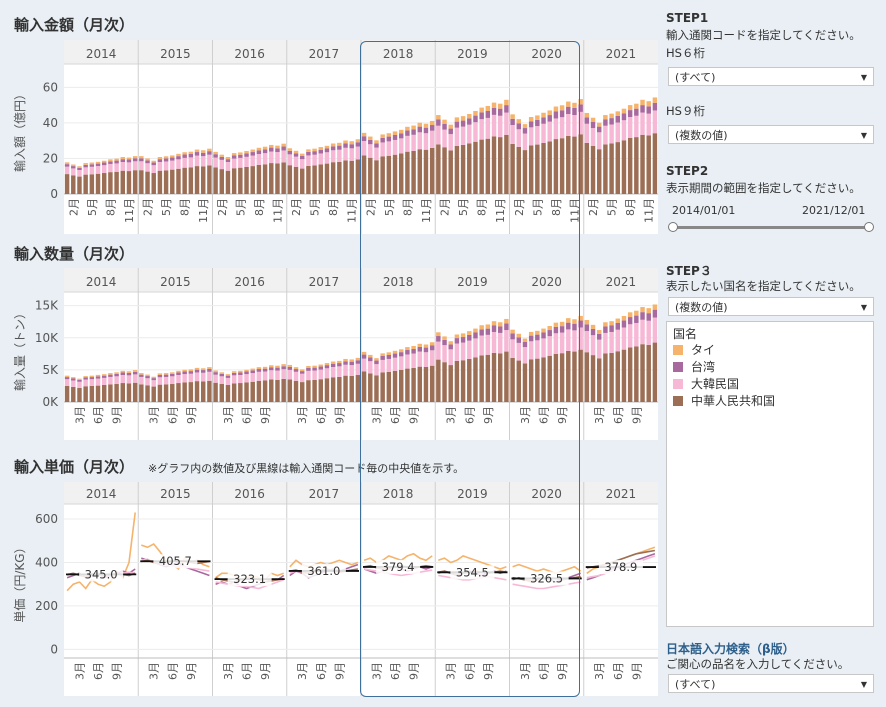  What do you see at coordinates (869, 227) in the screenshot?
I see `range-end-handle` at bounding box center [869, 227].